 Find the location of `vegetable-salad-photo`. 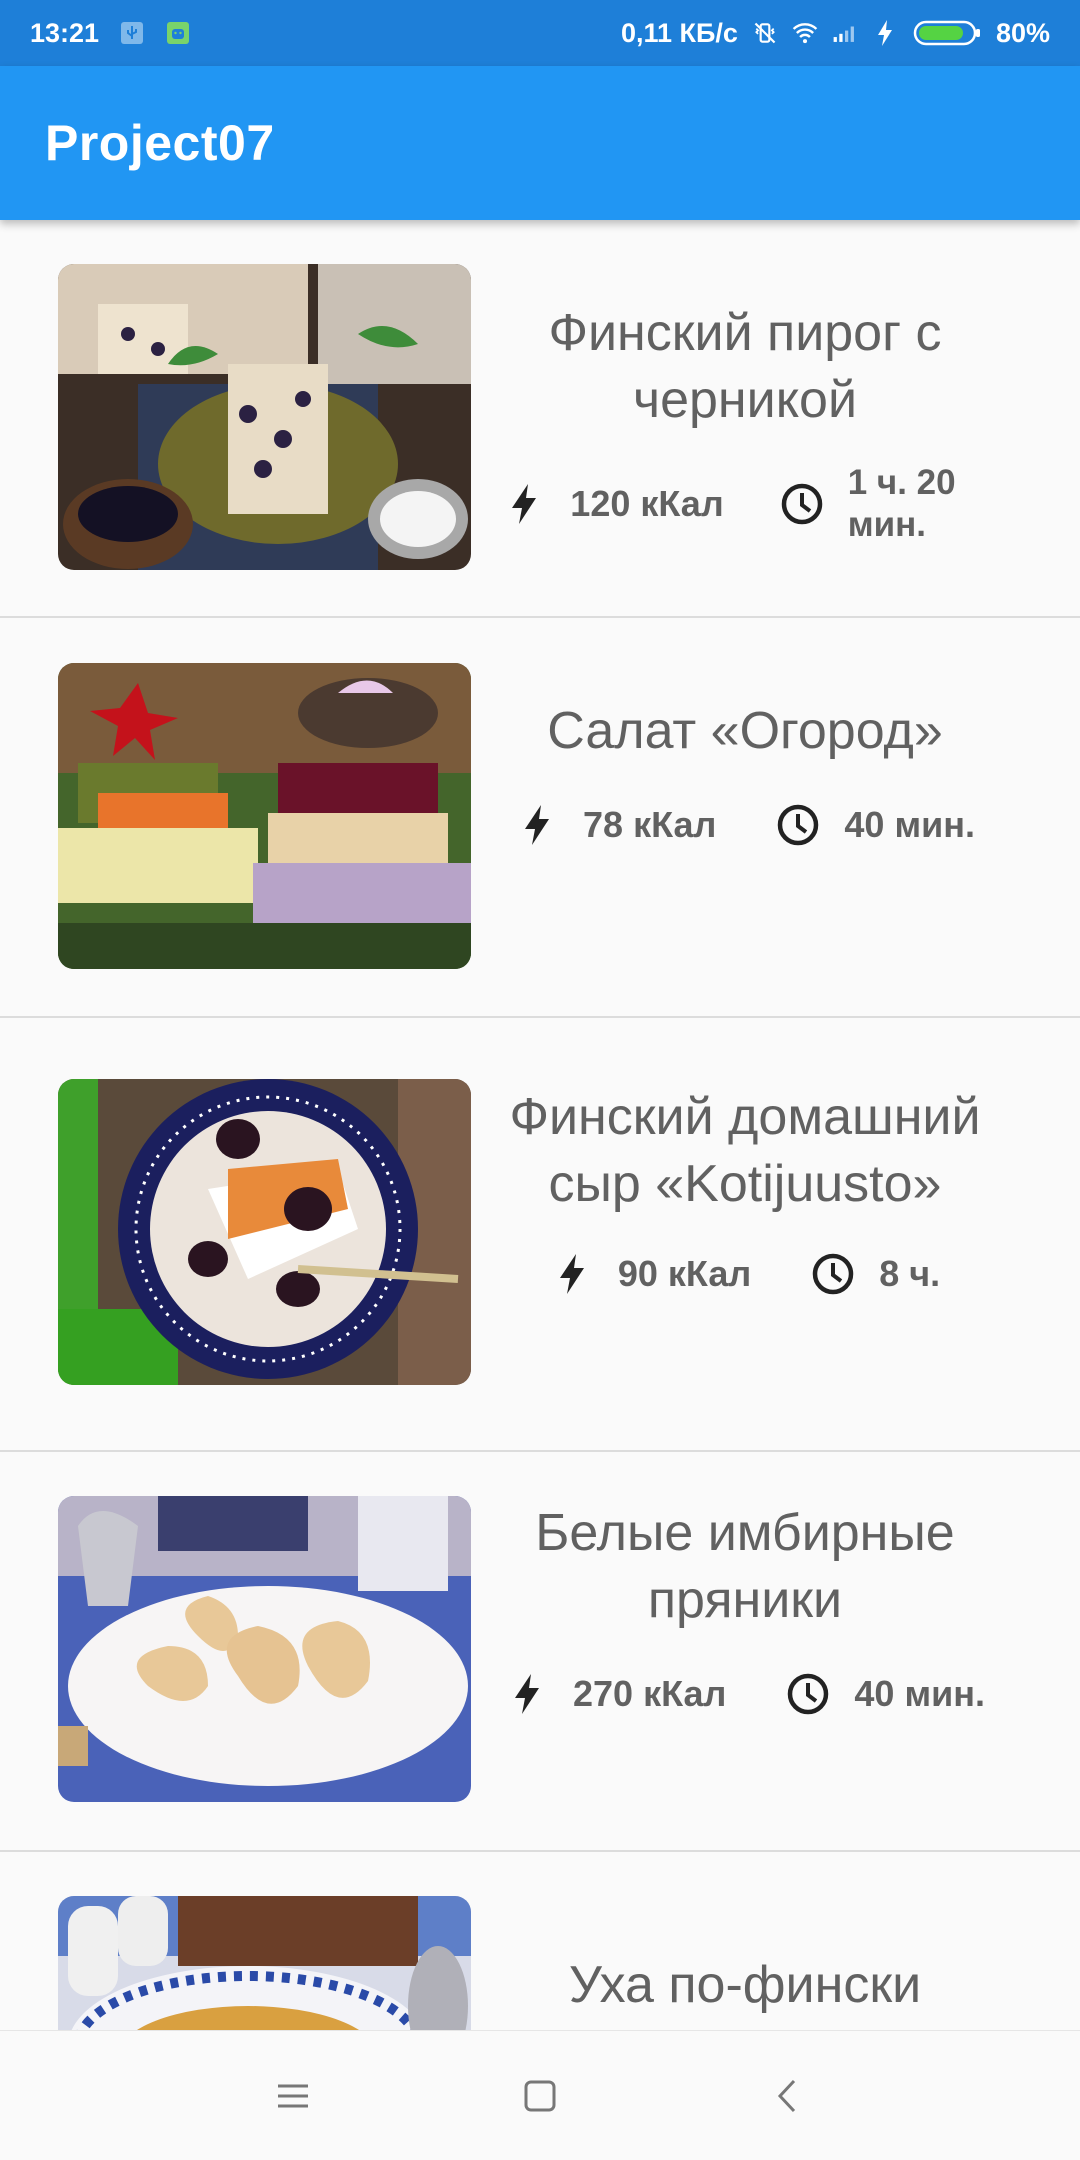

vegetable-salad-photo is located at coordinates (264, 816).